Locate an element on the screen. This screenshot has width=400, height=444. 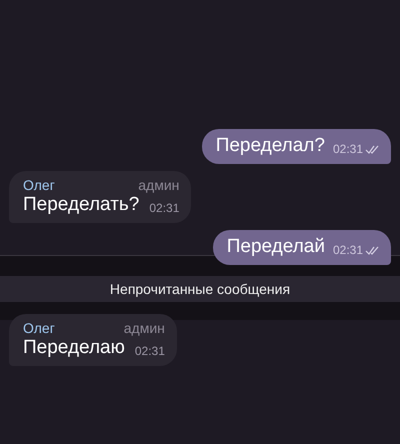
outgoing-message-bubble: Переделай 02:31 is located at coordinates (301, 247).